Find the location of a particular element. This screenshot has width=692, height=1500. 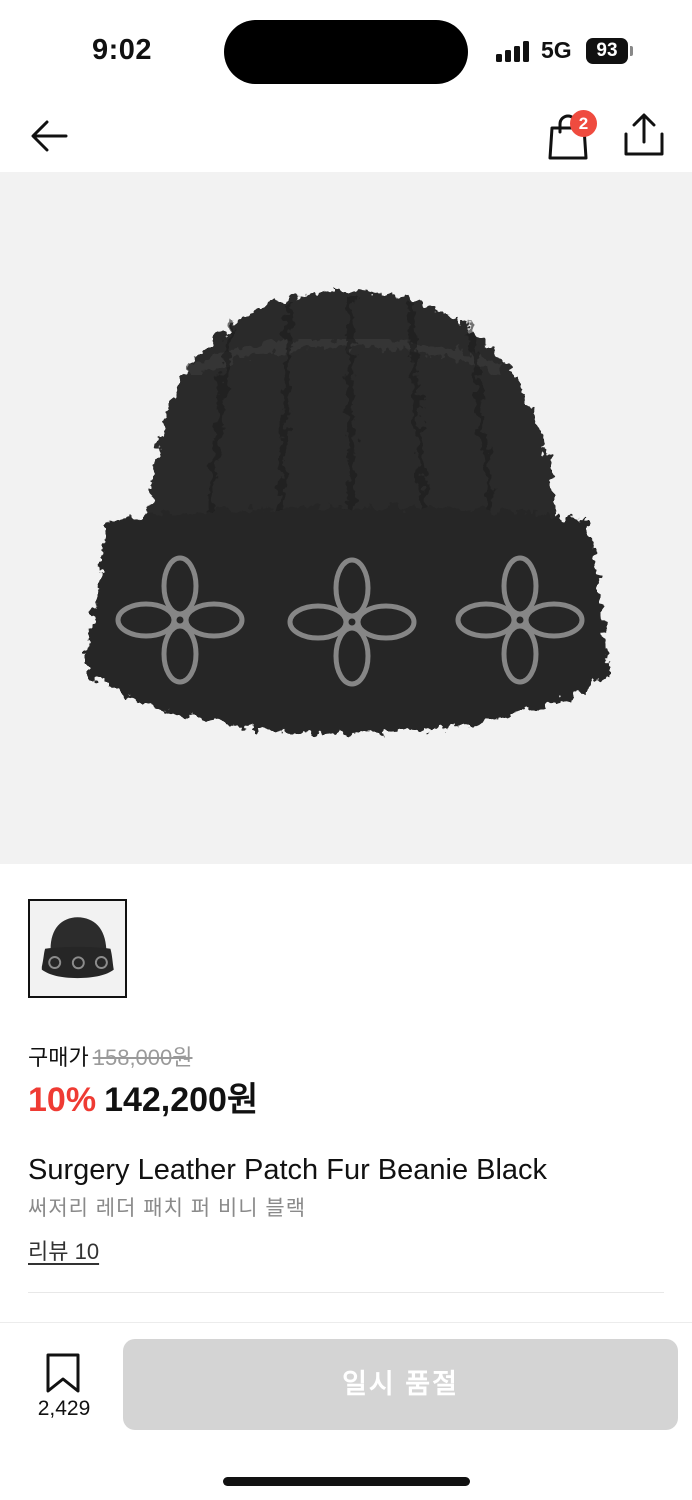

price-label-row: 구매가 158,000원 is located at coordinates (110, 1056).